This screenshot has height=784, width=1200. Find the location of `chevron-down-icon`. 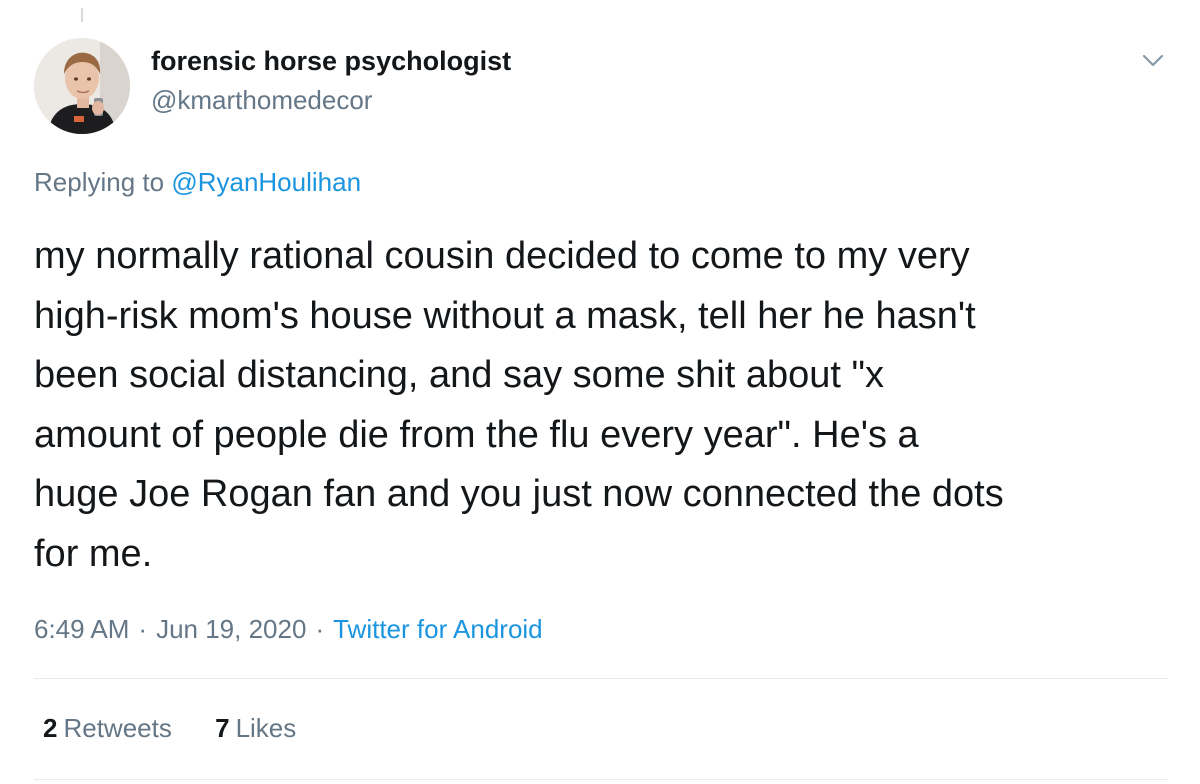

chevron-down-icon is located at coordinates (1153, 60).